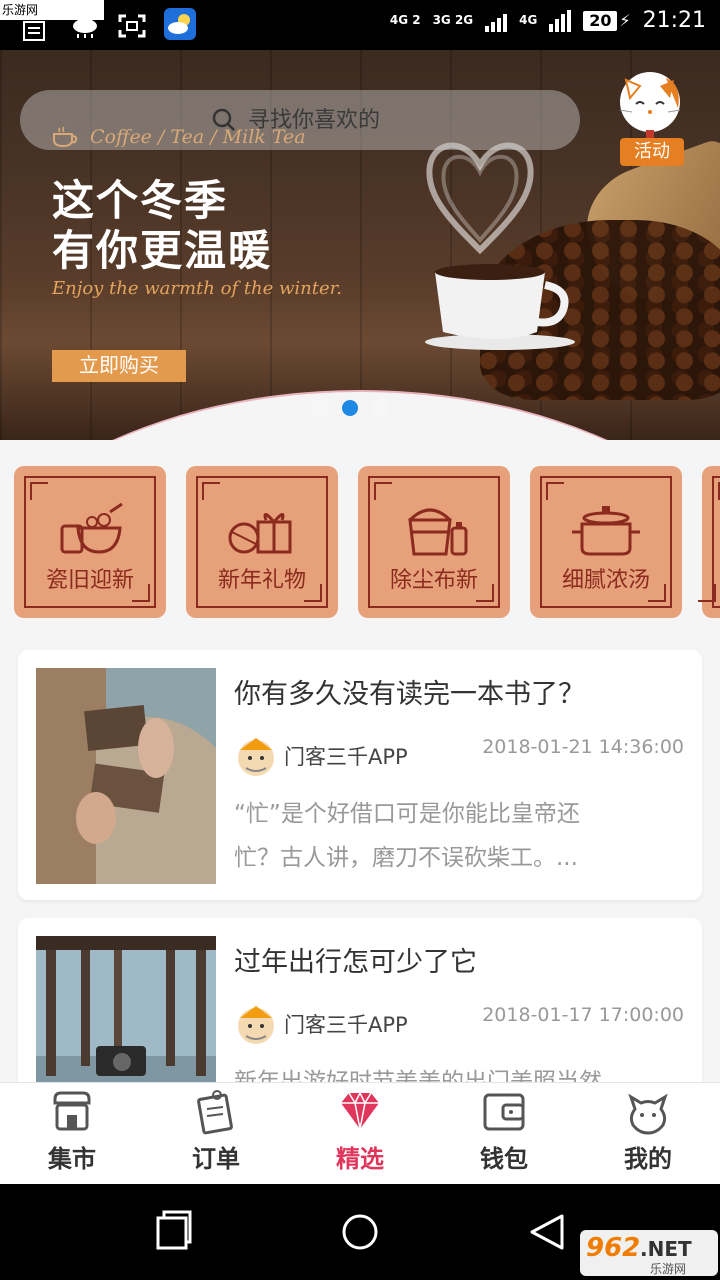 This screenshot has height=1280, width=720. What do you see at coordinates (606, 531) in the screenshot?
I see `pot-icon` at bounding box center [606, 531].